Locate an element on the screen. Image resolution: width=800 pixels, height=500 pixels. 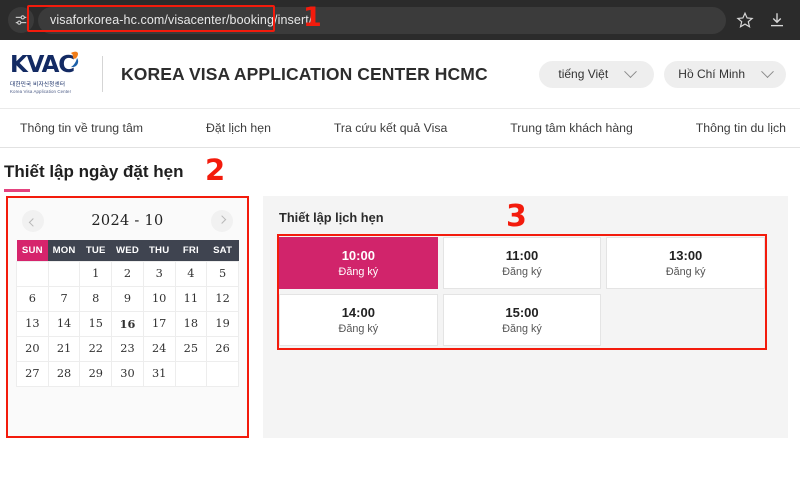
calendar-week-row: 27 28 29 30 31 is located at coordinates (127, 373).